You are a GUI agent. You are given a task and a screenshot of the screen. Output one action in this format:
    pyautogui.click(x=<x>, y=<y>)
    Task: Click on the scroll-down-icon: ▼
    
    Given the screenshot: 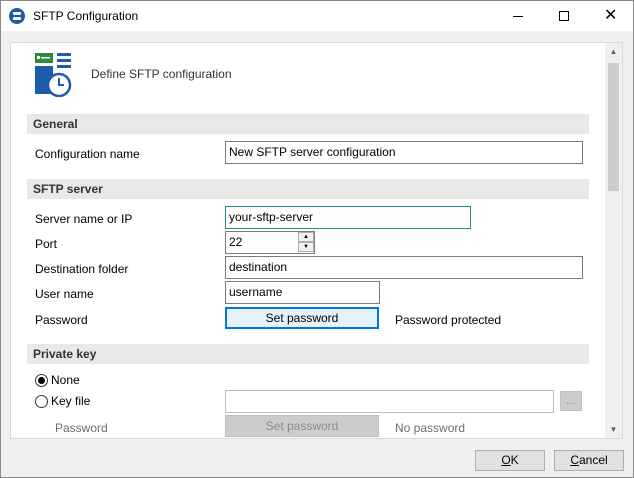 What is the action you would take?
    pyautogui.click(x=613, y=431)
    